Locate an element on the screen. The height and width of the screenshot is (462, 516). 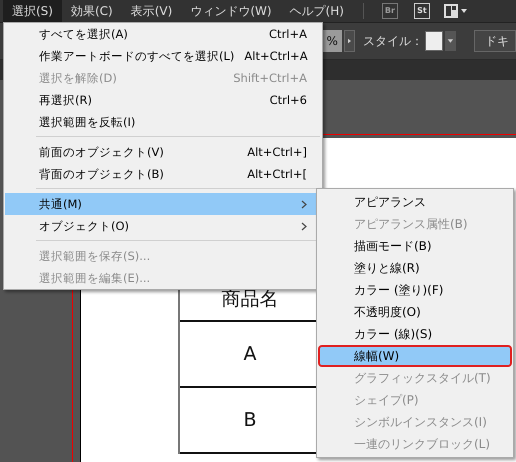
menu-item: 不透明度(O) is located at coordinates (415, 312).